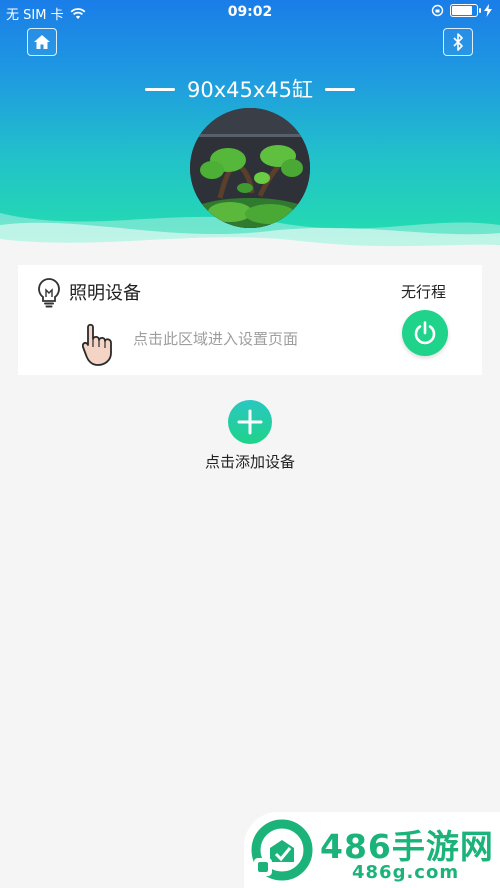 Image resolution: width=500 pixels, height=888 pixels. Describe the element at coordinates (423, 292) in the screenshot. I see `device-status: 无行程` at that location.